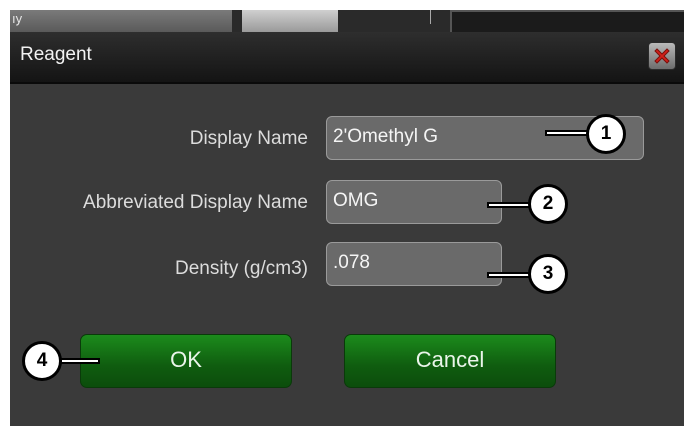 The width and height of the screenshot is (684, 426). Describe the element at coordinates (290, 21) in the screenshot. I see `background-tab-selected` at that location.